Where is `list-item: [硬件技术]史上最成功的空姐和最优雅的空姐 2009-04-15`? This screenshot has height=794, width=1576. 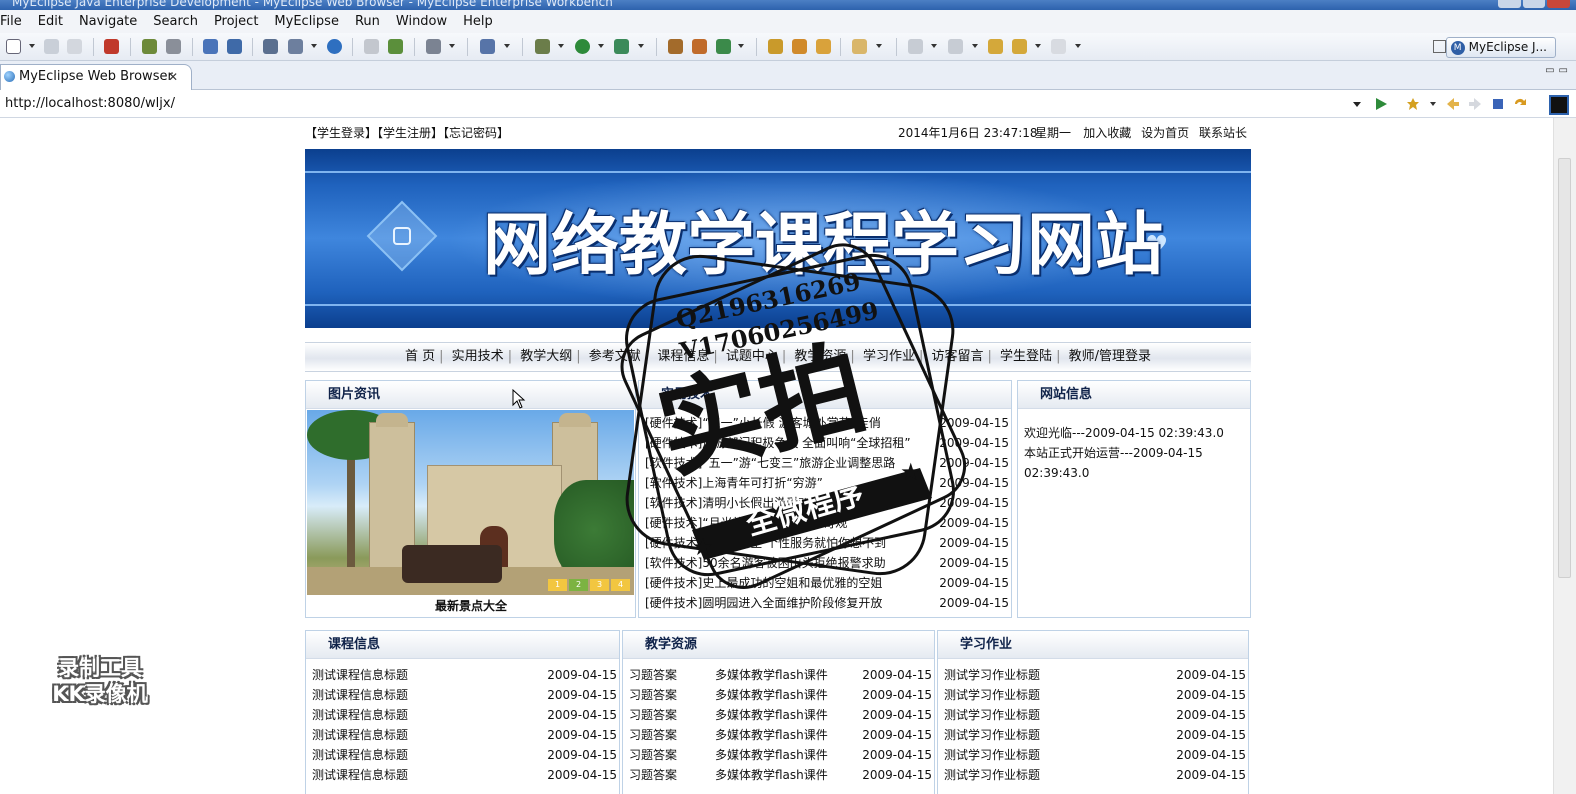
list-item: [硬件技术]史上最成功的空姐和最优雅的空姐 2009-04-15 is located at coordinates (828, 583).